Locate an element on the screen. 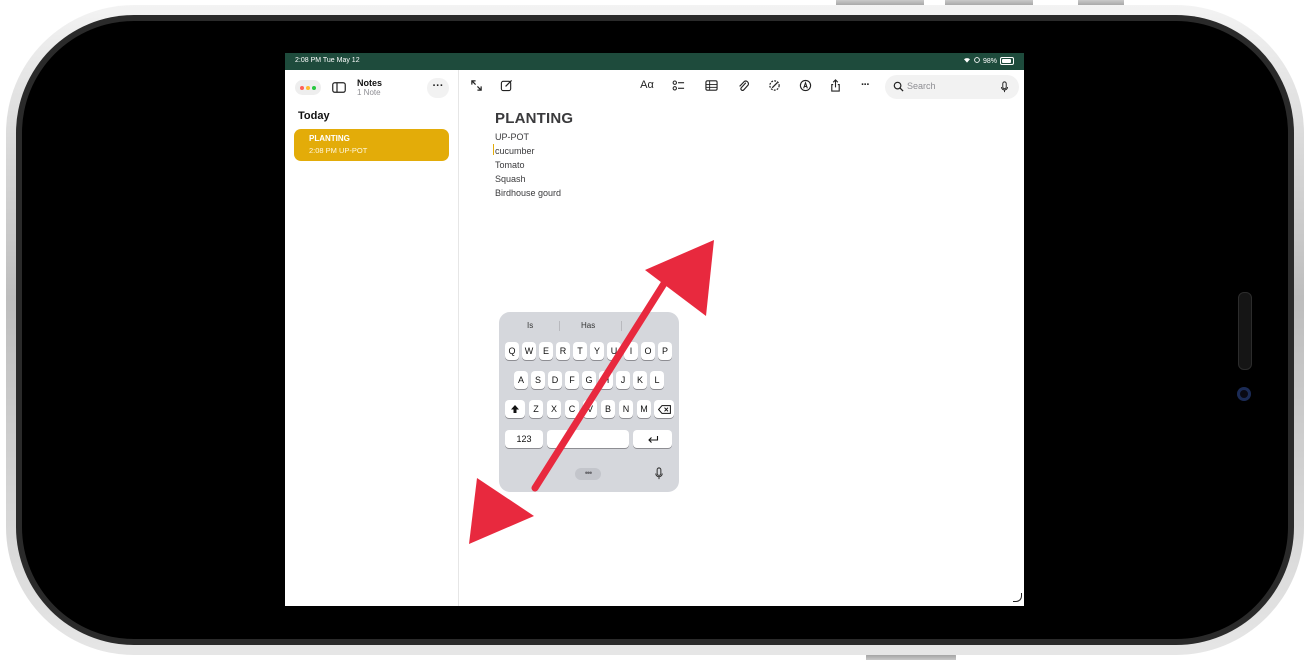 This screenshot has width=1310, height=660. more-button: ··· is located at coordinates (865, 85).